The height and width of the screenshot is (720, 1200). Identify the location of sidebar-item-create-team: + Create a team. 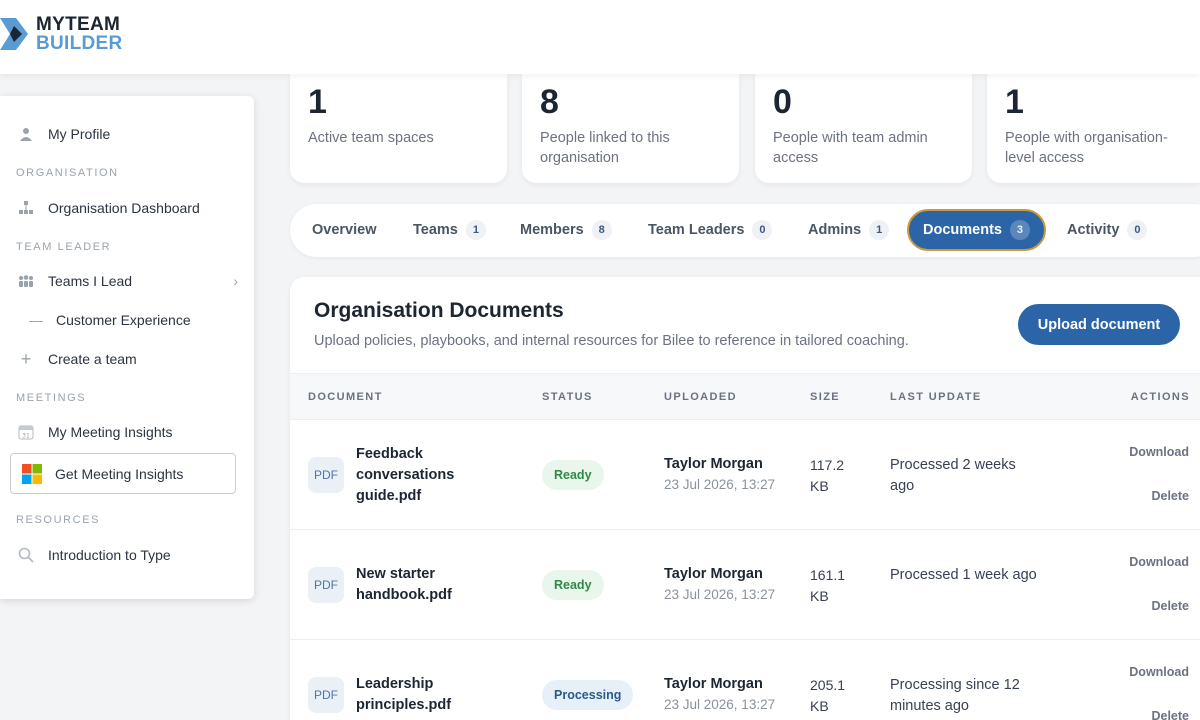
(76, 359).